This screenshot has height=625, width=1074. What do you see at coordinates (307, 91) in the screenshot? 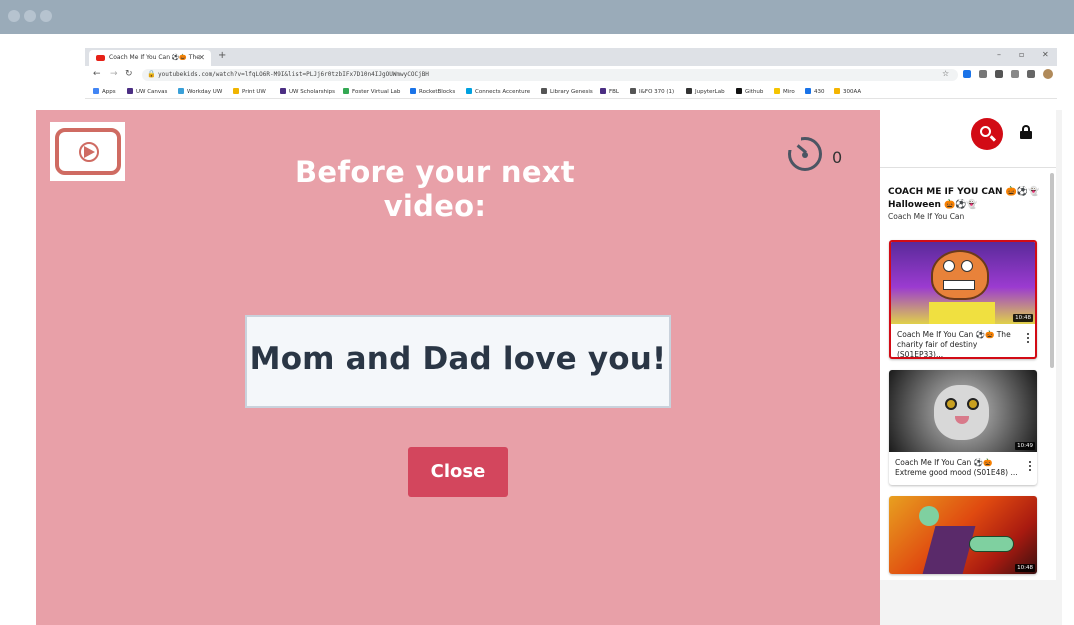
I see `bookmark-item: UW Scholarships` at bounding box center [307, 91].